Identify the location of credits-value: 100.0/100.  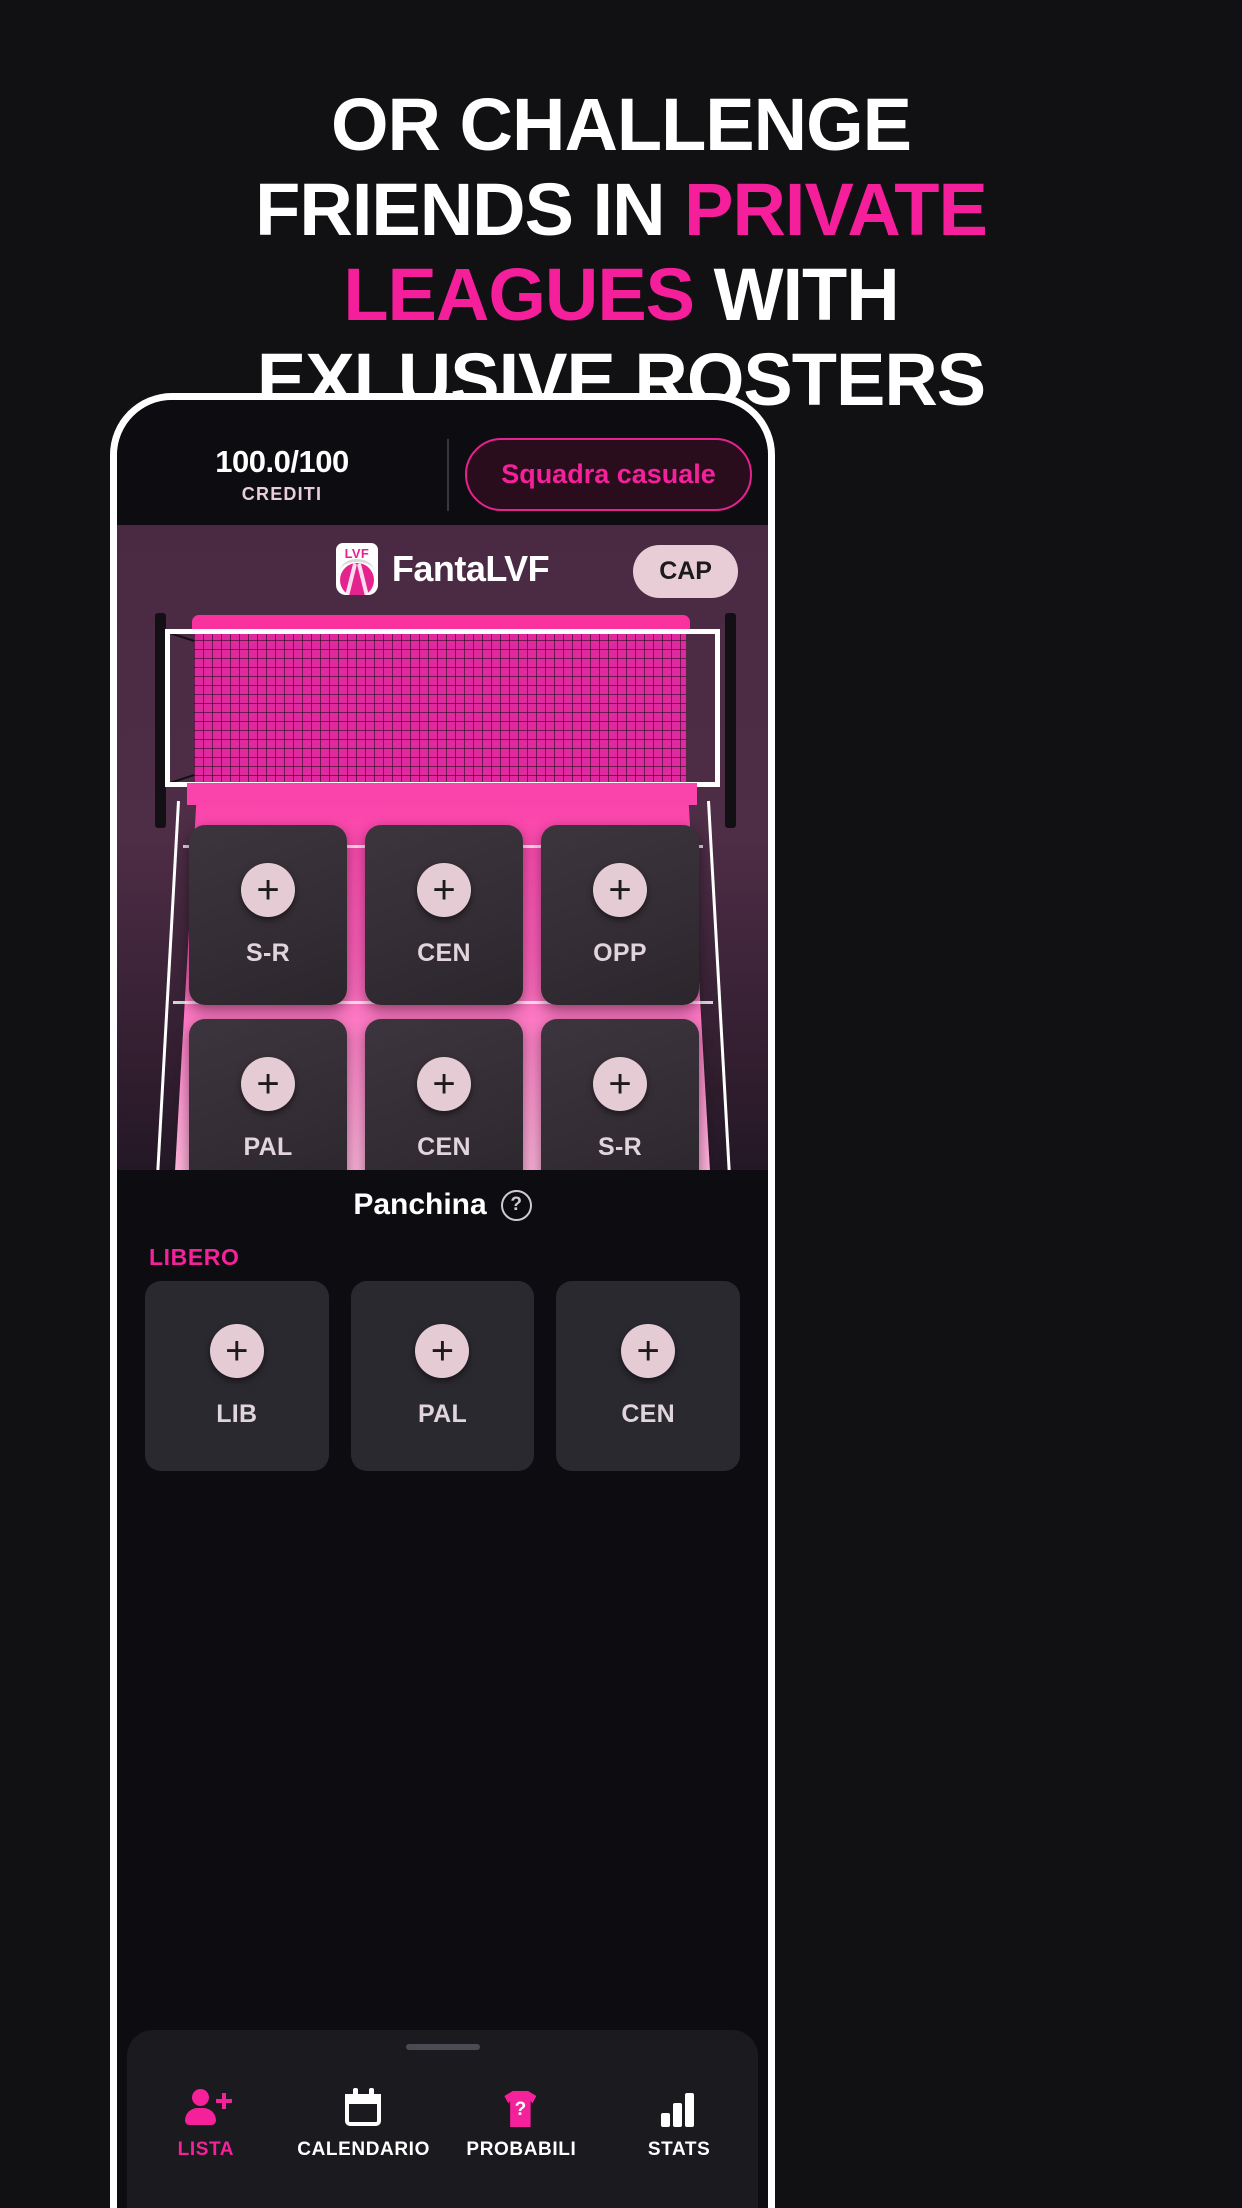
(282, 461).